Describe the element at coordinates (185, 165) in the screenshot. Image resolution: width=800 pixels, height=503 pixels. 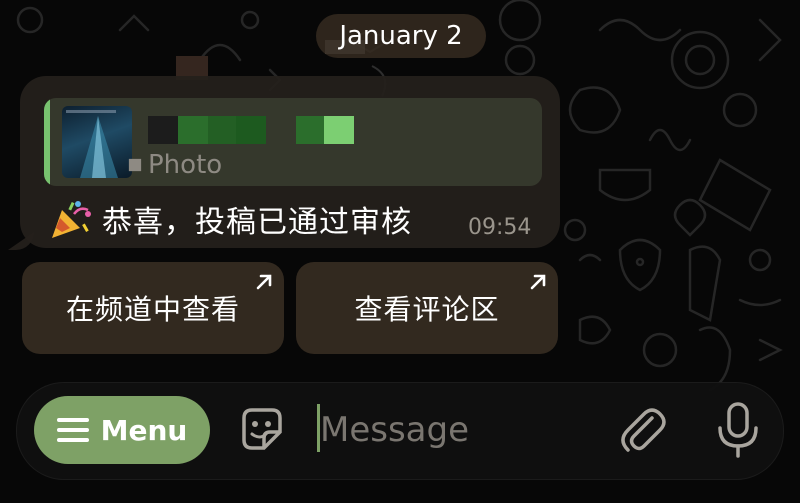
I see `reply-subtitle: Photo` at that location.